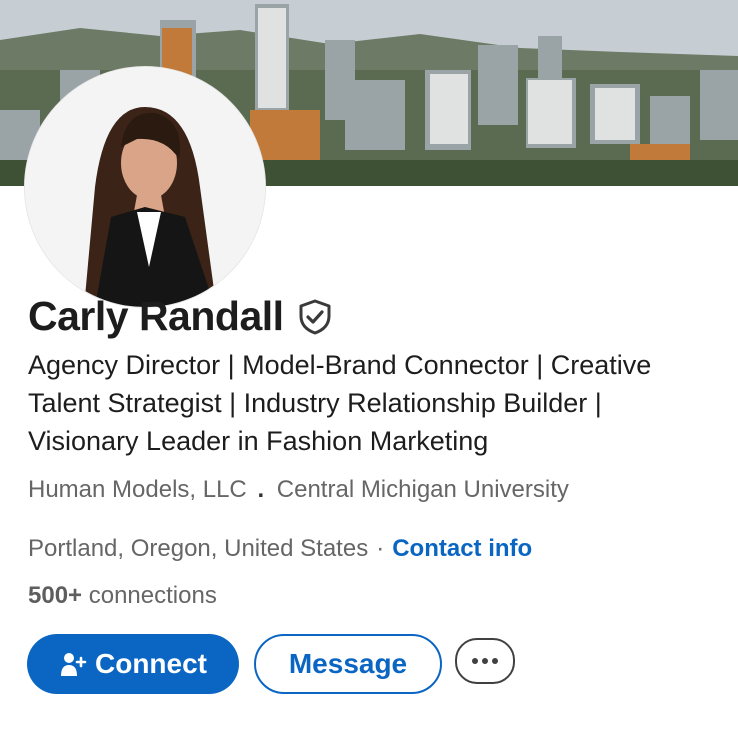  I want to click on connections-count: 500+, so click(55, 595).